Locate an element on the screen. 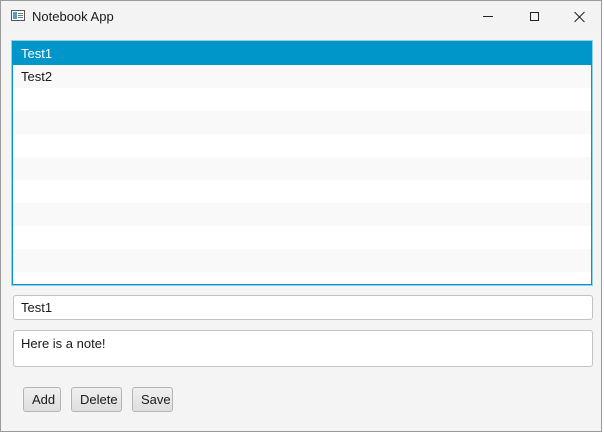 This screenshot has height=434, width=604. list-item: Test1 is located at coordinates (302, 53).